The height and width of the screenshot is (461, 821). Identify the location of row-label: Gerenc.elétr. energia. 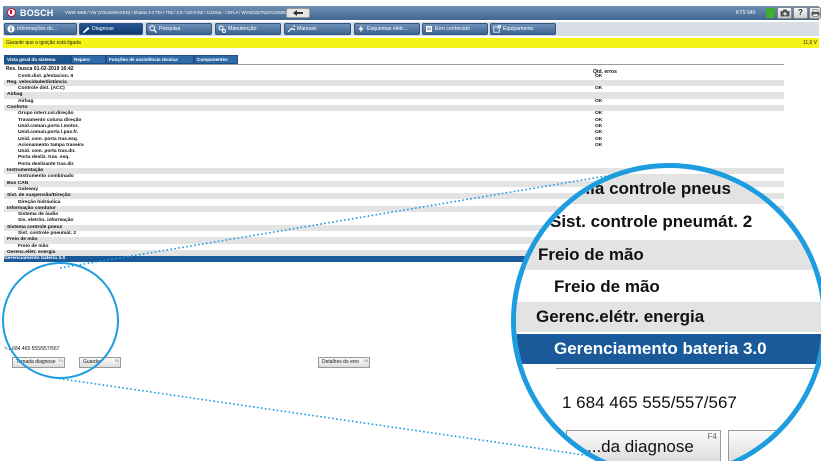
(620, 316).